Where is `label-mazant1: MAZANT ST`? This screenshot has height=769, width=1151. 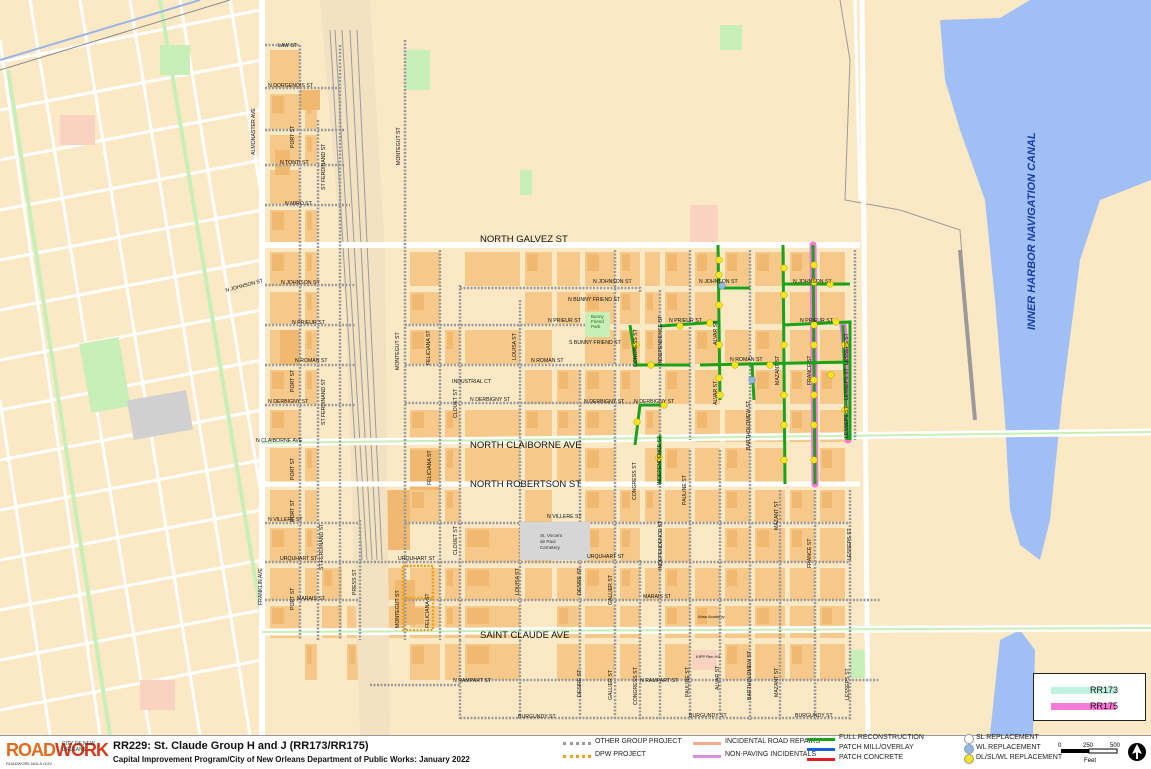 label-mazant1: MAZANT ST is located at coordinates (778, 370).